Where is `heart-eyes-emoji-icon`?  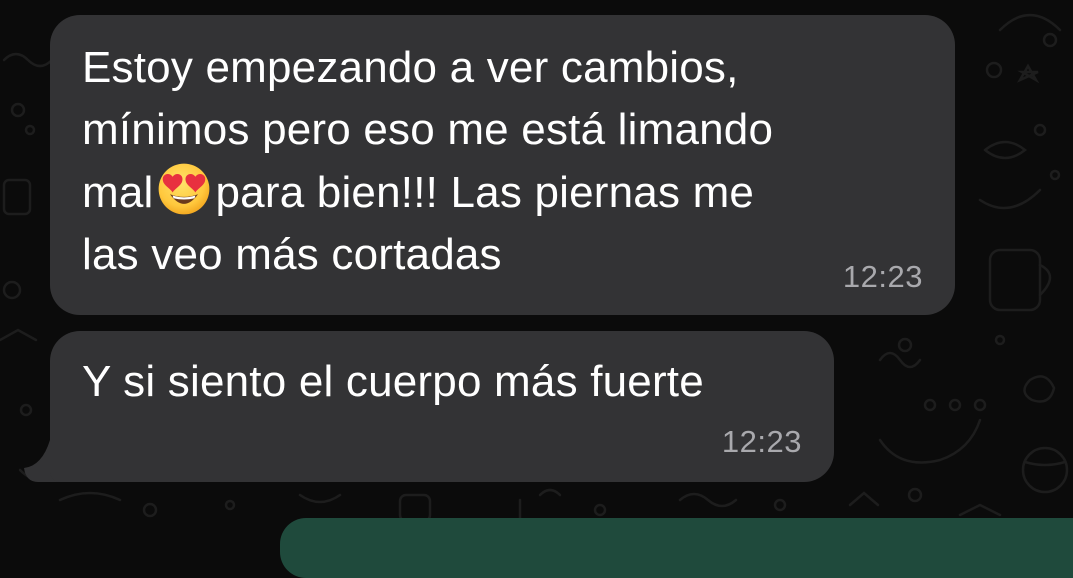 heart-eyes-emoji-icon is located at coordinates (183, 189).